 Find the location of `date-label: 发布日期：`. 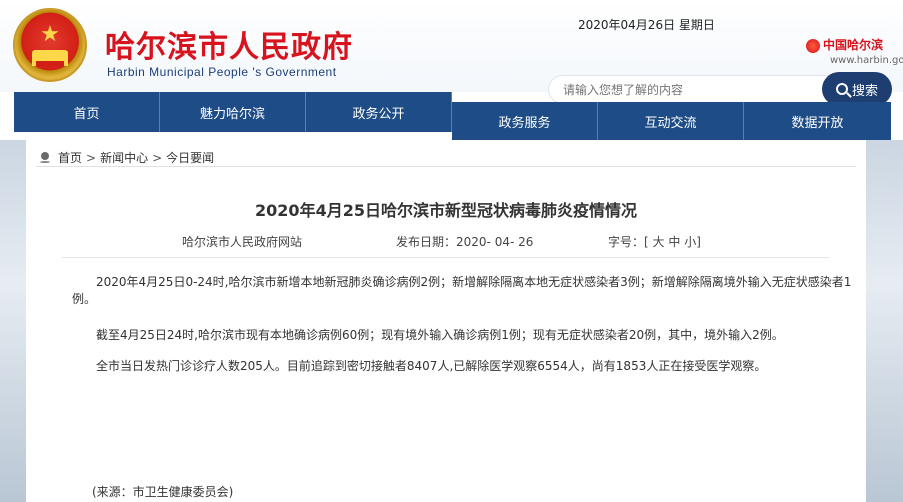

date-label: 发布日期： is located at coordinates (426, 242).